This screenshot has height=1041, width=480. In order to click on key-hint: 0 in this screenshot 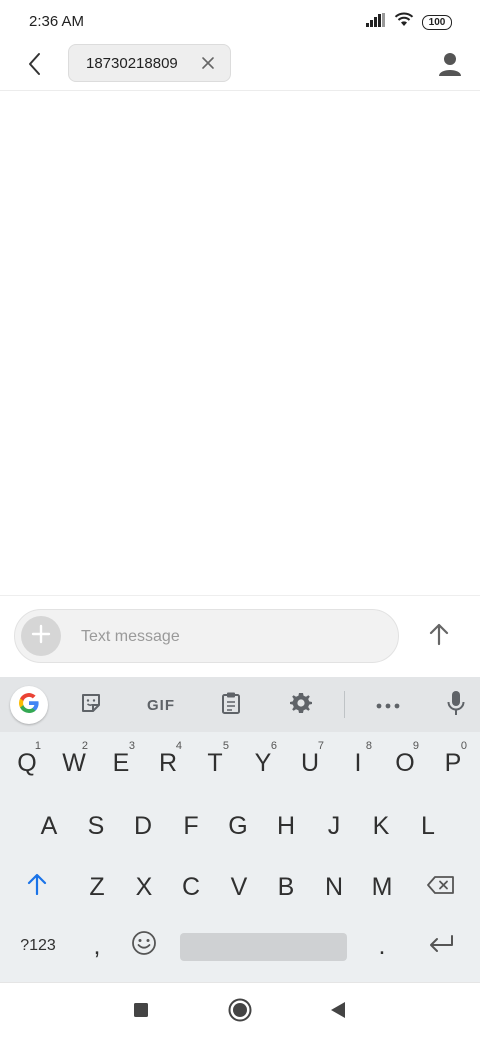, I will do `click(463, 746)`.